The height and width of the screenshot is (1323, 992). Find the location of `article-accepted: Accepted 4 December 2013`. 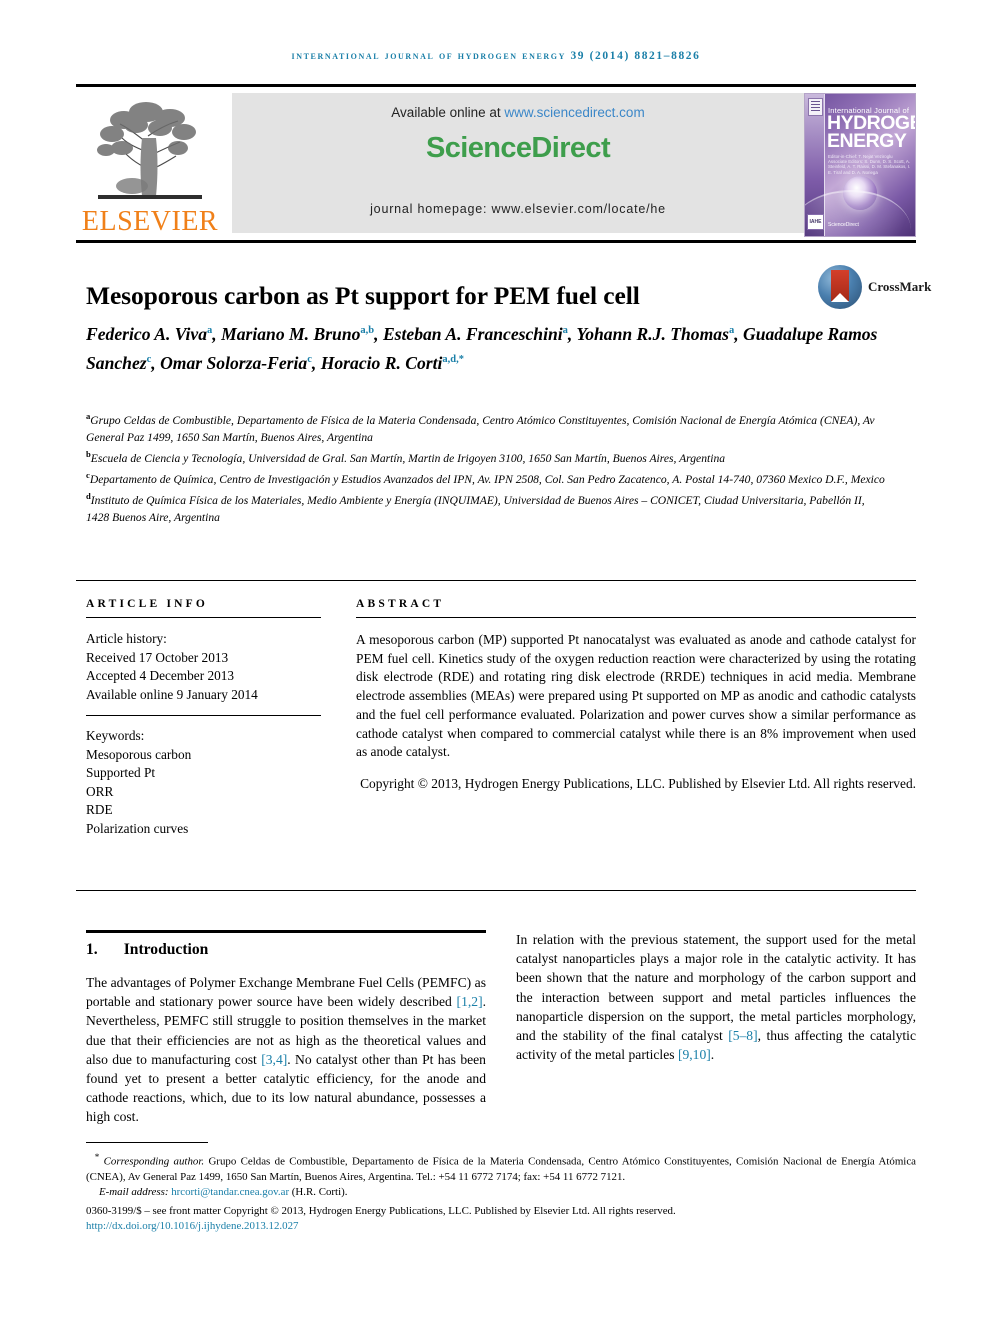

article-accepted: Accepted 4 December 2013 is located at coordinates (160, 675).